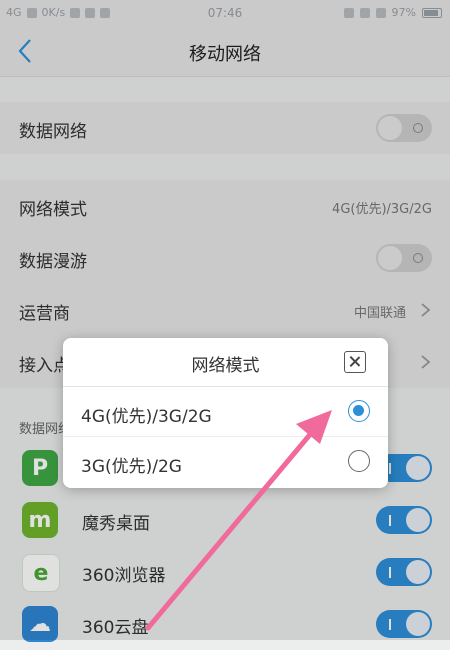 The image size is (450, 650). Describe the element at coordinates (359, 461) in the screenshot. I see `radio-unselected` at that location.